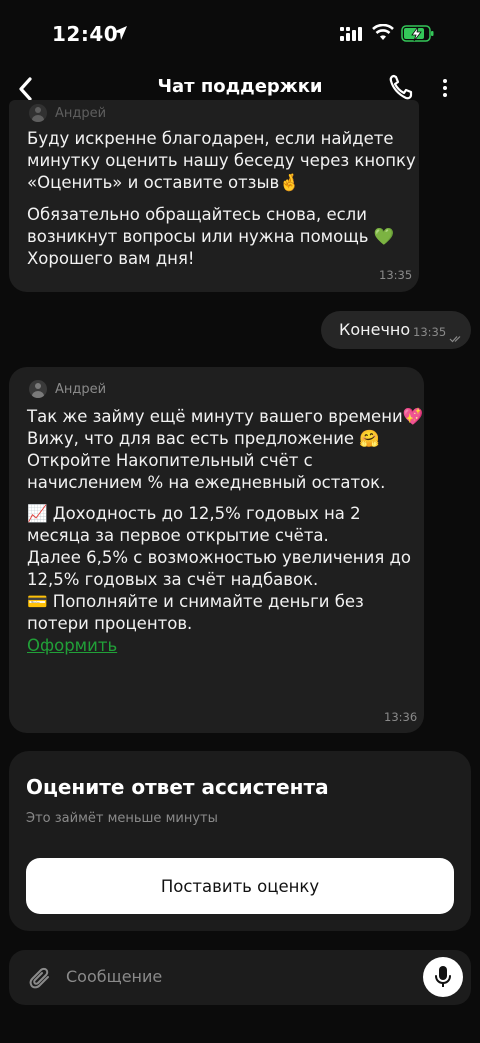 The height and width of the screenshot is (1043, 480). I want to click on location-arrow-icon, so click(120, 35).